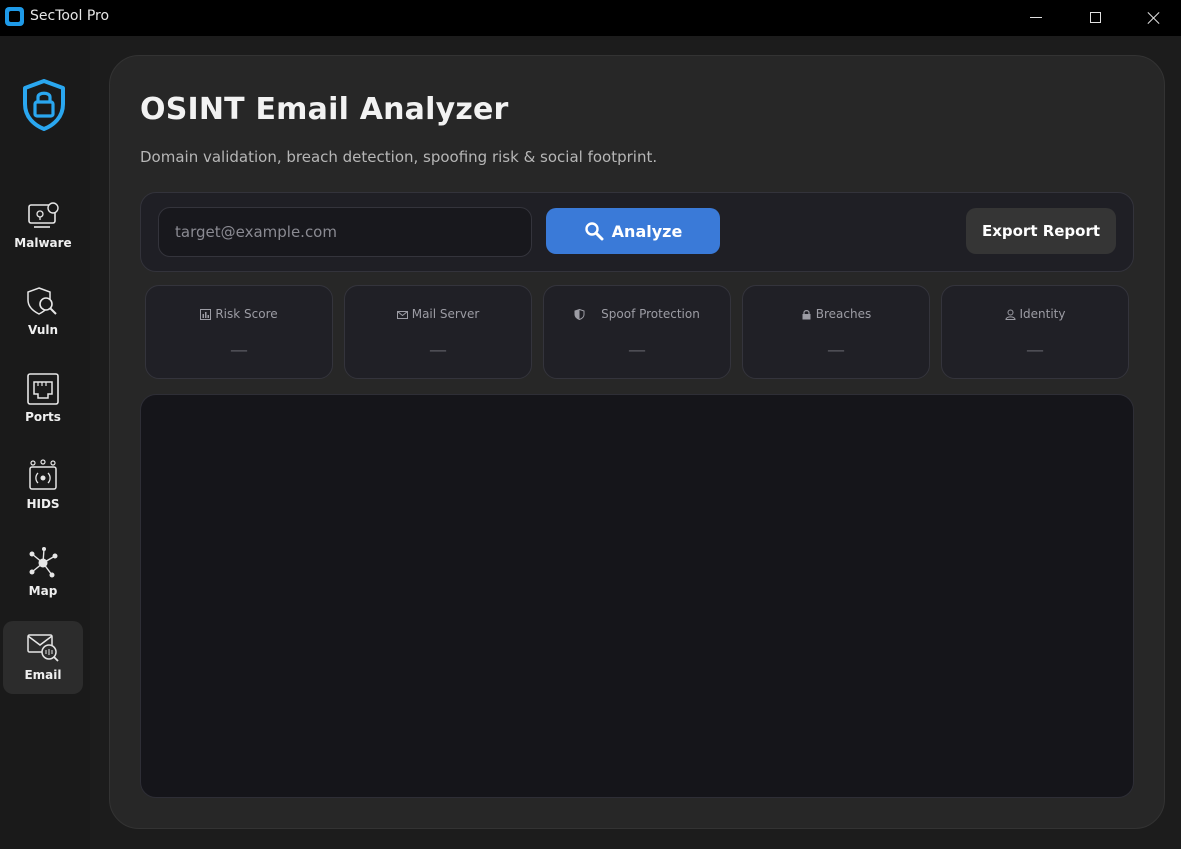 This screenshot has width=1181, height=849. Describe the element at coordinates (843, 314) in the screenshot. I see `stat-label: Breaches` at that location.